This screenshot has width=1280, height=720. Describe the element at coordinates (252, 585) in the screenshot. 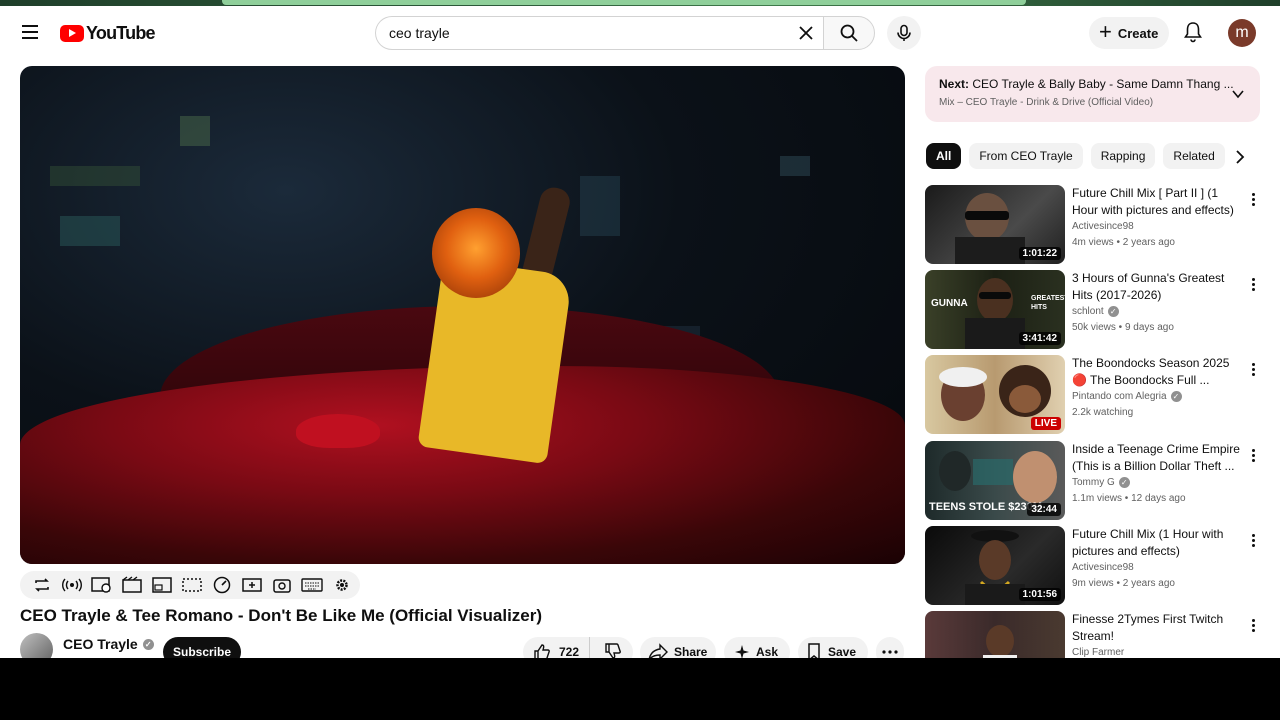

I see `add-frame-icon` at that location.